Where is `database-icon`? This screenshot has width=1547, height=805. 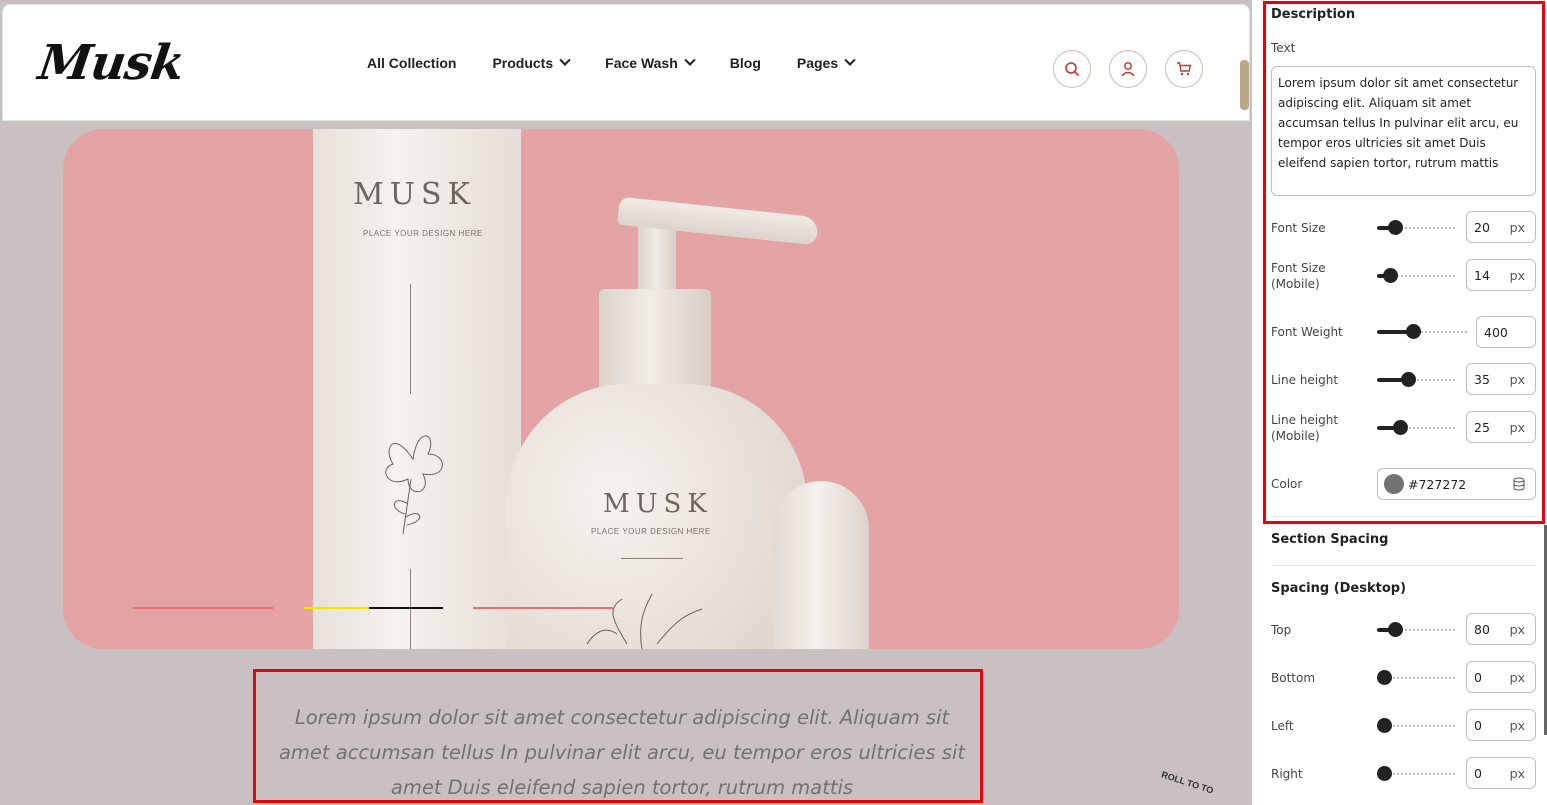 database-icon is located at coordinates (1519, 484).